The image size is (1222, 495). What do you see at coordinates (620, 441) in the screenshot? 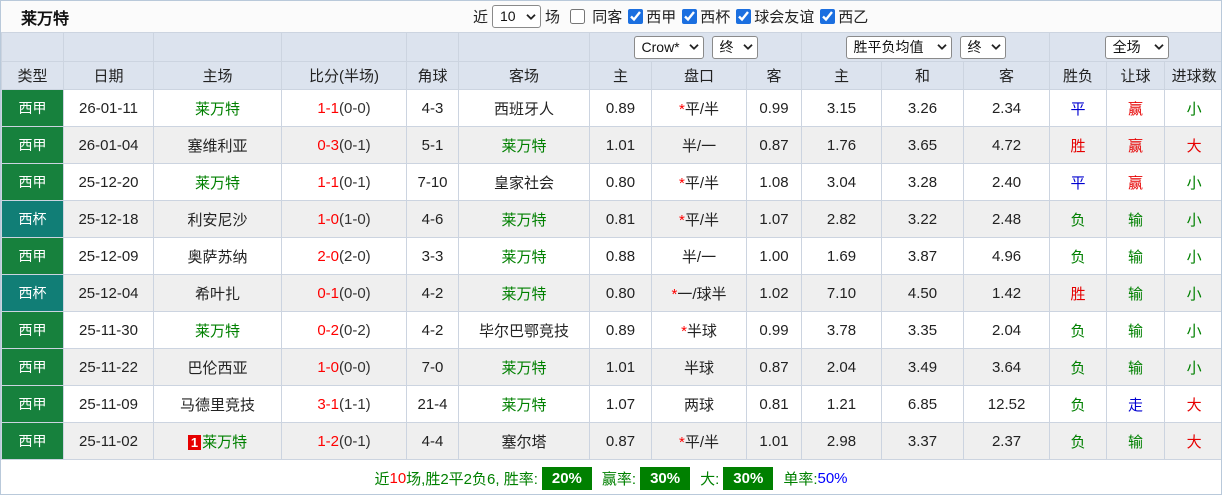
I see `ah-home-odds: 0.87` at bounding box center [620, 441].